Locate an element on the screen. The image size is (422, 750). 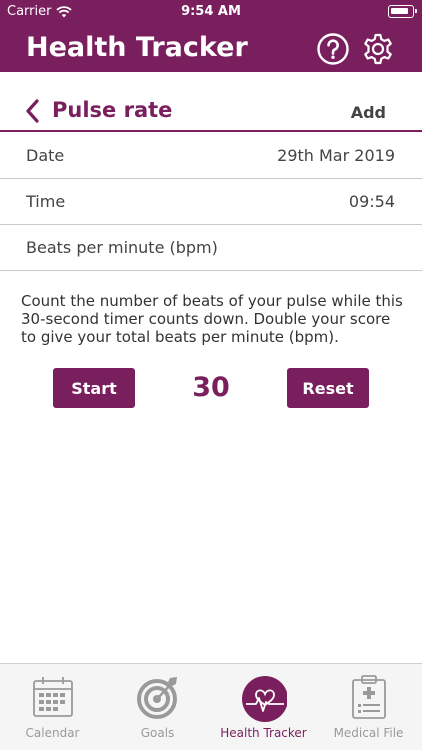
target-icon is located at coordinates (157, 698).